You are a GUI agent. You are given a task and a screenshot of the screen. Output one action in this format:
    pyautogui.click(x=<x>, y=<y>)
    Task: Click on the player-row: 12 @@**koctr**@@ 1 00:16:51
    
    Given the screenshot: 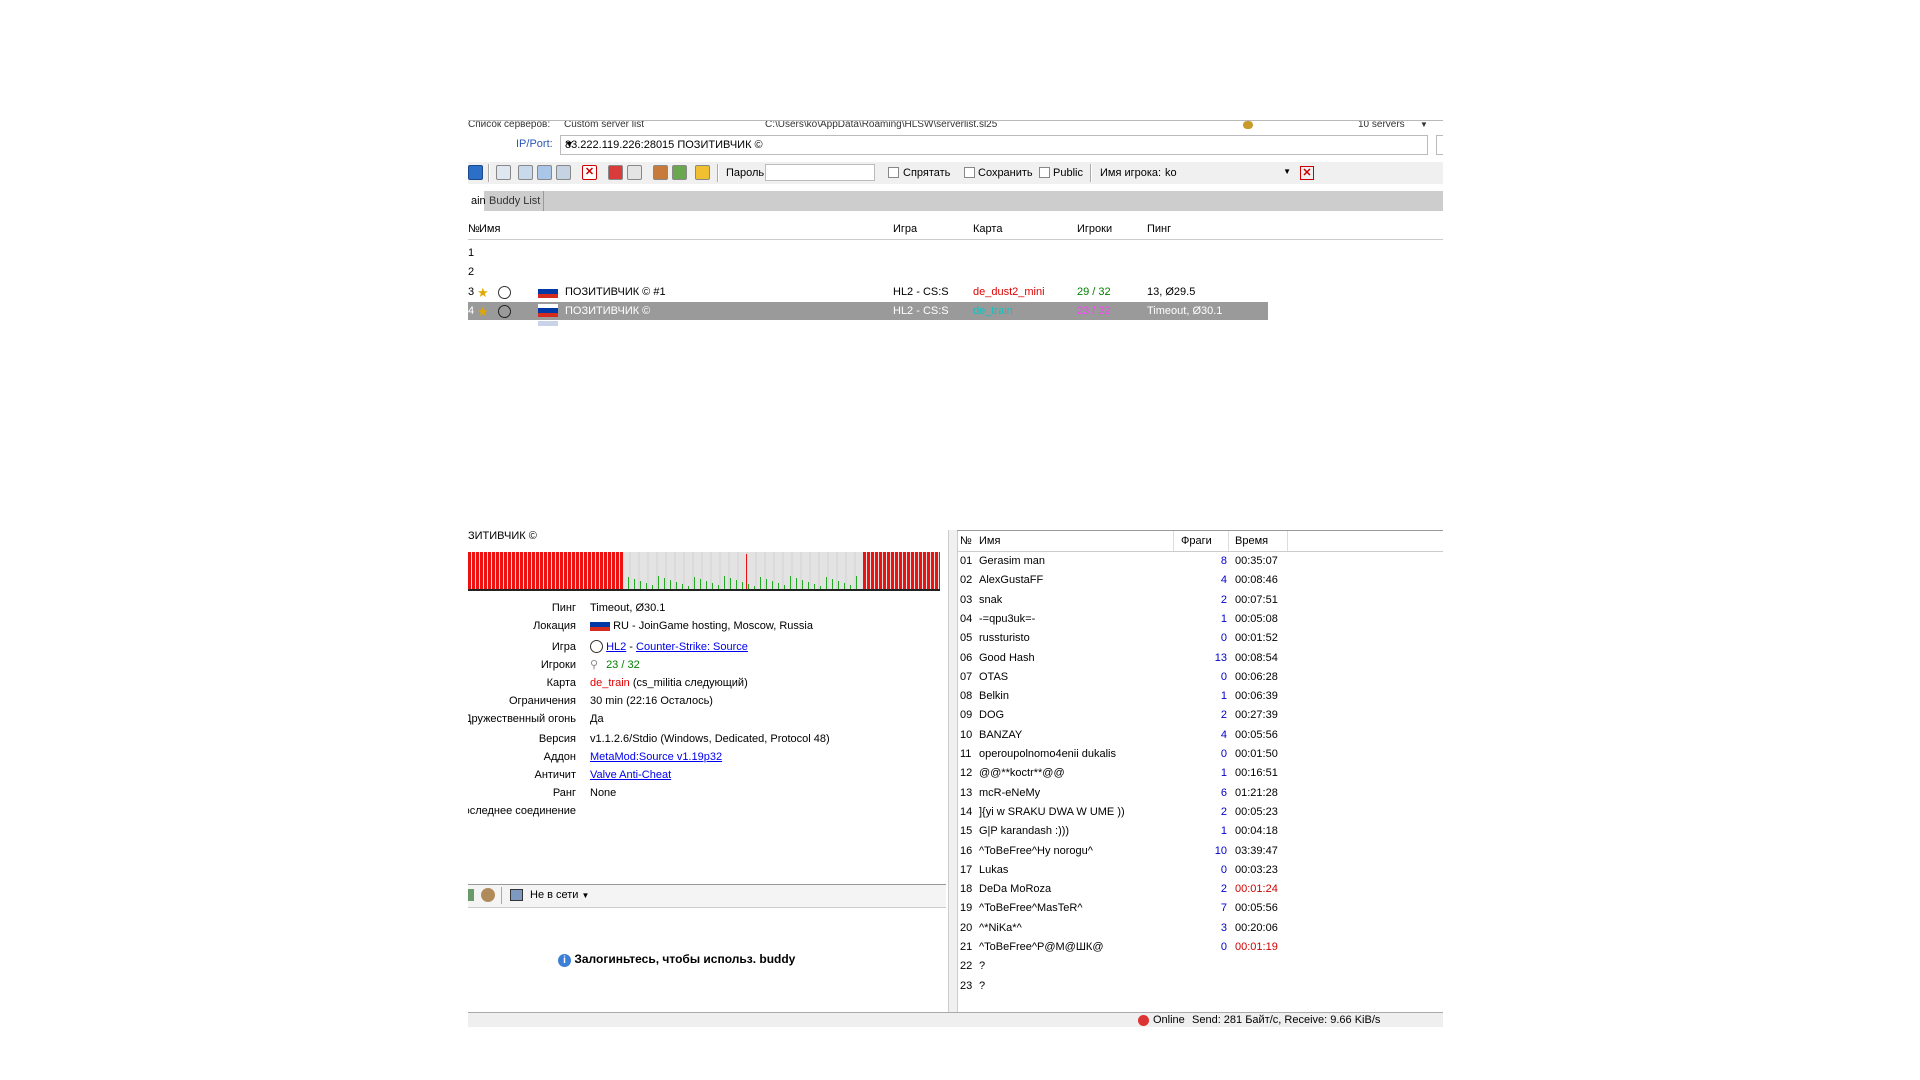 What is the action you would take?
    pyautogui.click(x=1157, y=773)
    